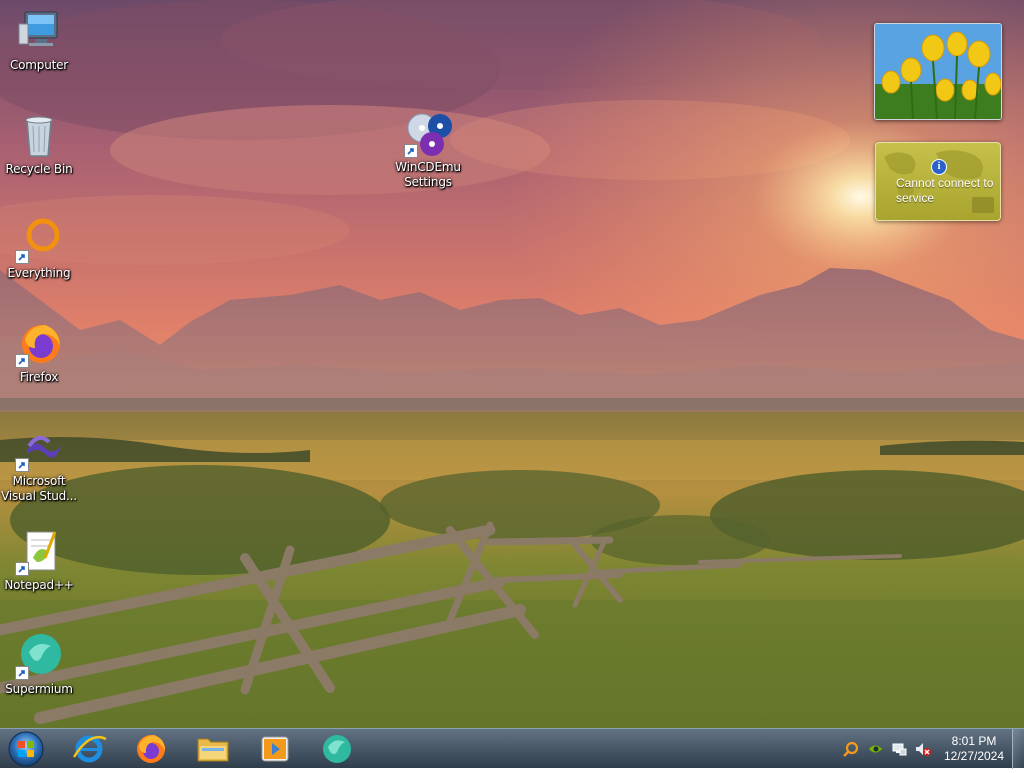 This screenshot has height=773, width=1024. I want to click on windows-logo-icon, so click(26, 749).